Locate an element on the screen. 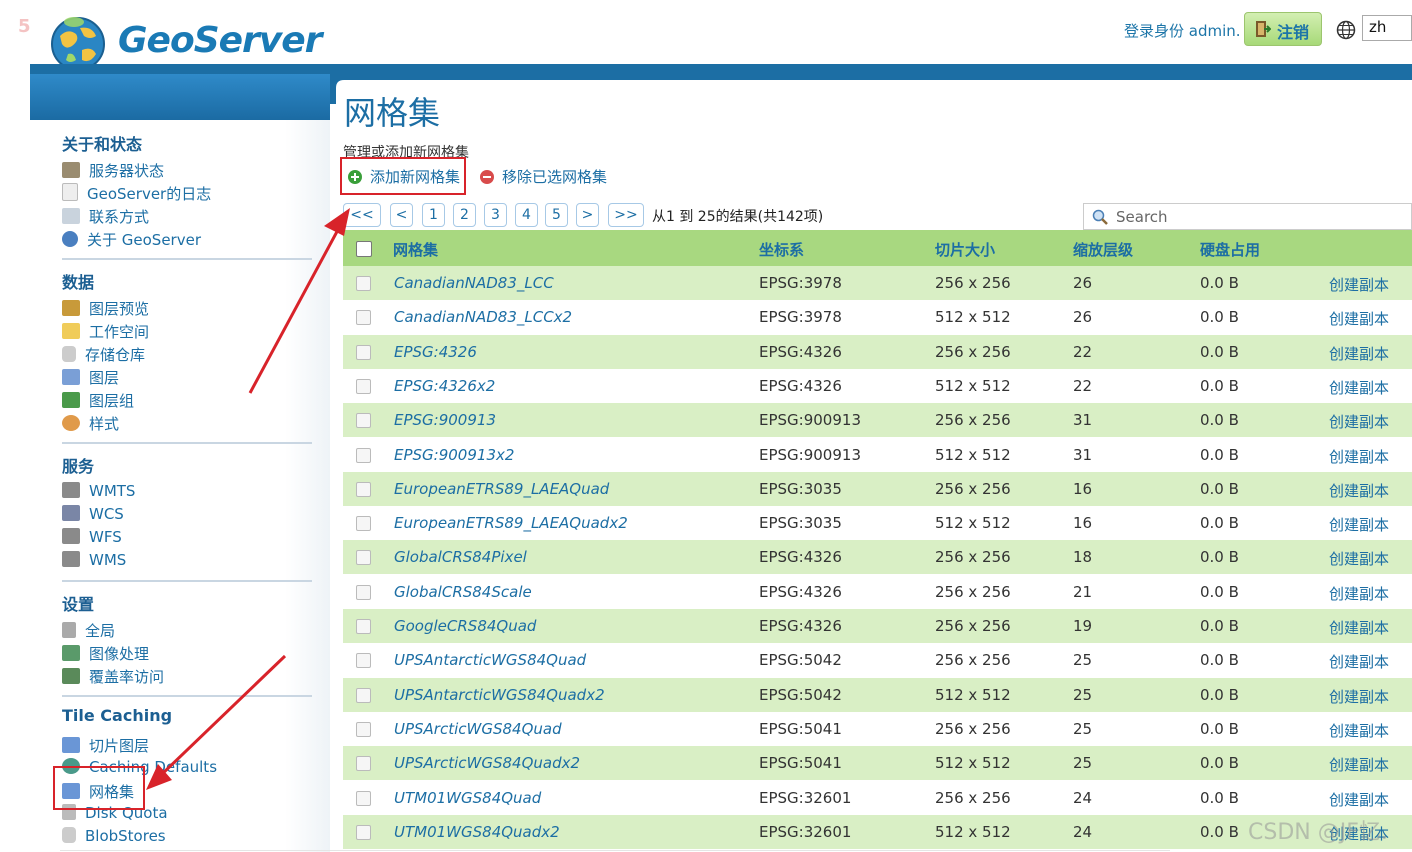 This screenshot has height=852, width=1412. tile-size-cell: 256 x 256 is located at coordinates (973, 798).